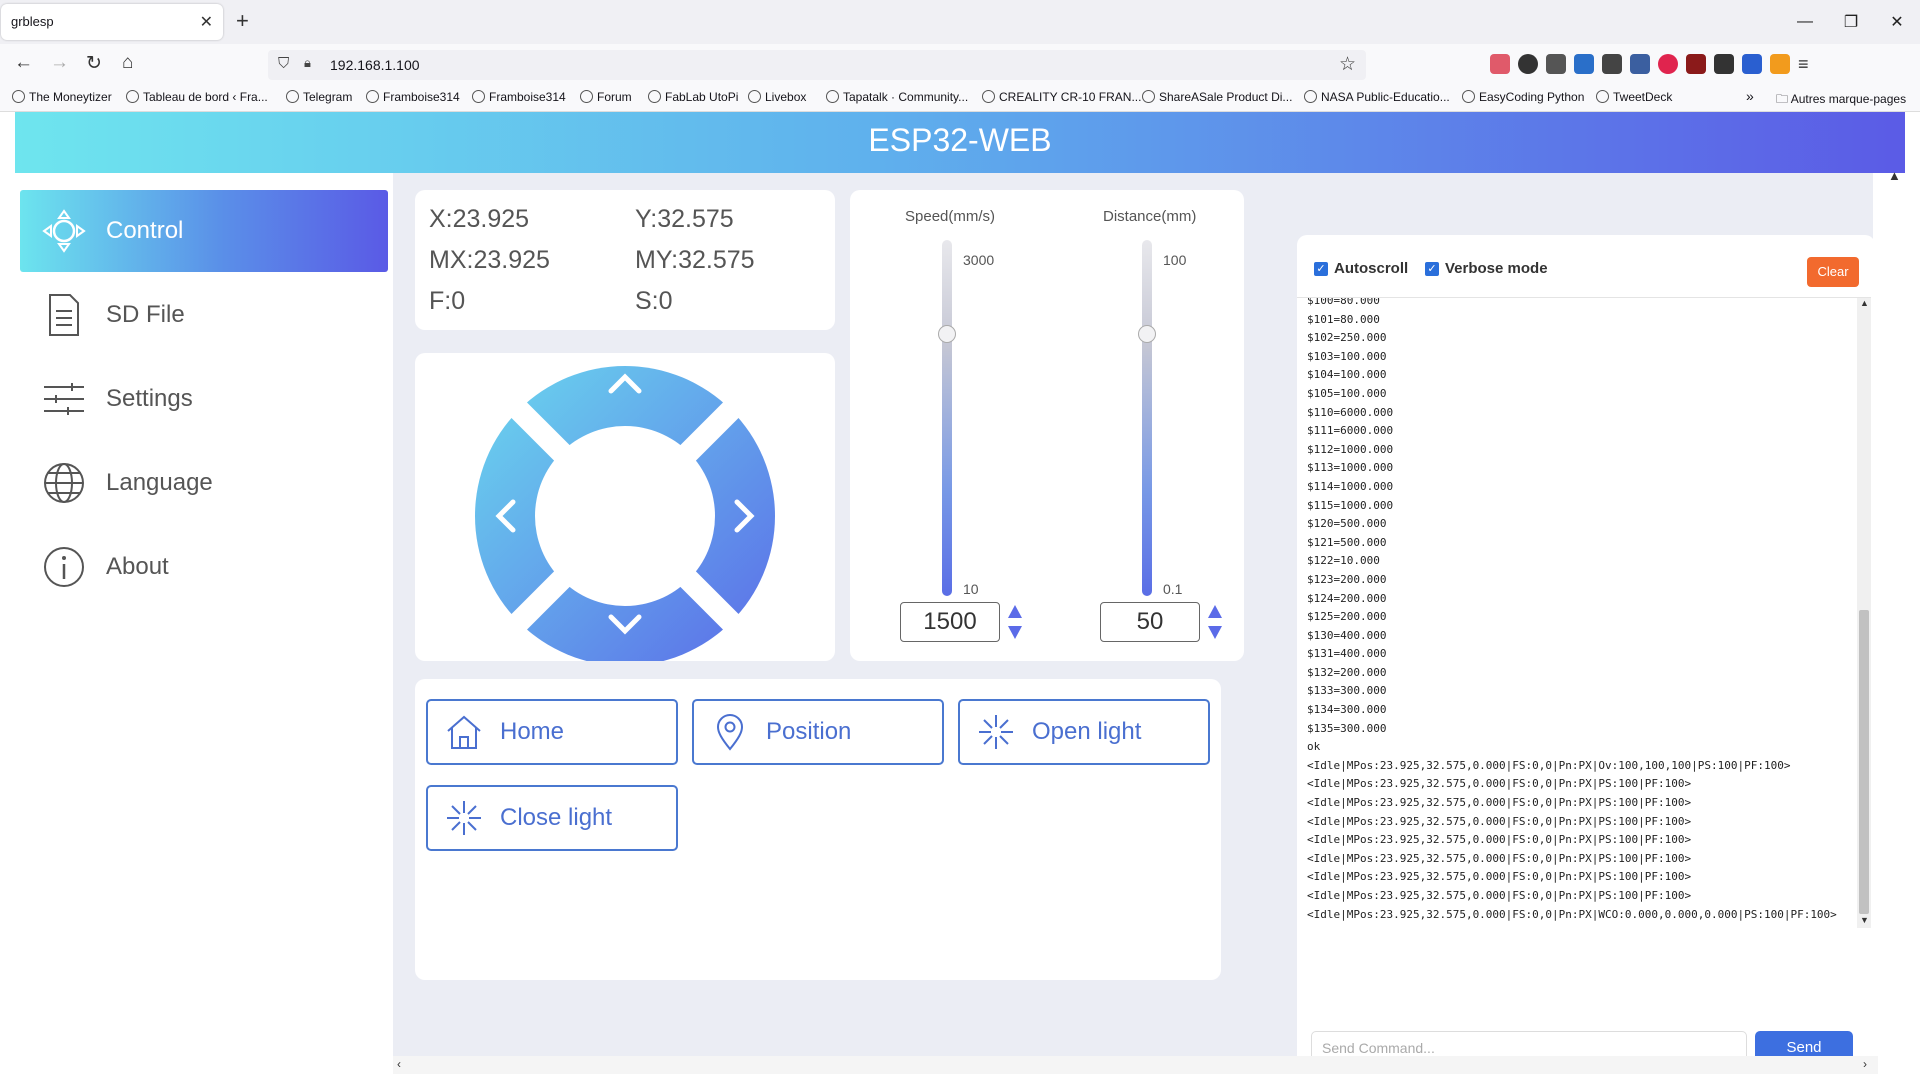  What do you see at coordinates (64, 315) in the screenshot?
I see `document-icon` at bounding box center [64, 315].